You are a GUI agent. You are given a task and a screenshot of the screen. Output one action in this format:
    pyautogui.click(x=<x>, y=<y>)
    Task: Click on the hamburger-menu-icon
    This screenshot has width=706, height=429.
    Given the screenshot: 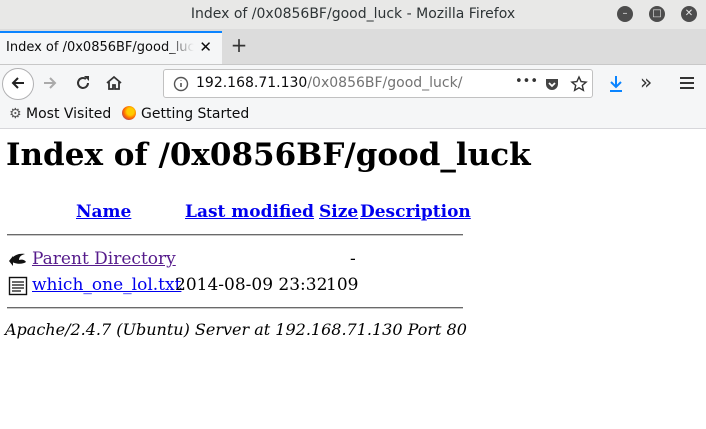 What is the action you would take?
    pyautogui.click(x=687, y=83)
    